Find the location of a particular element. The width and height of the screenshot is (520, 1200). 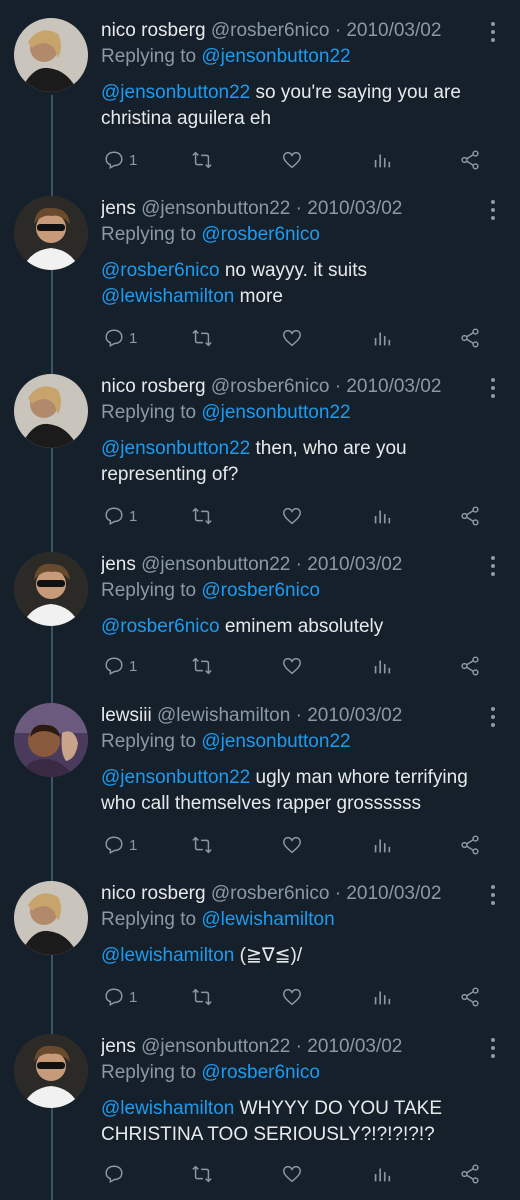

user-handle: @lewishamilton is located at coordinates (223, 715).